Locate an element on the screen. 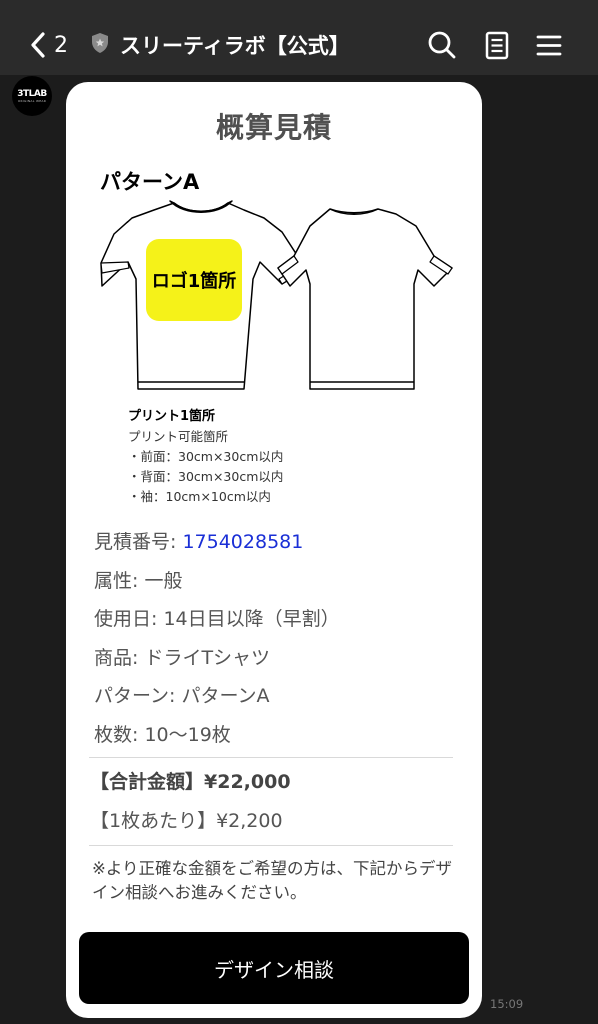 This screenshot has width=598, height=1024. price-totals: 【合計金額】¥22,000 【1枚あたり】¥2,200 is located at coordinates (190, 807).